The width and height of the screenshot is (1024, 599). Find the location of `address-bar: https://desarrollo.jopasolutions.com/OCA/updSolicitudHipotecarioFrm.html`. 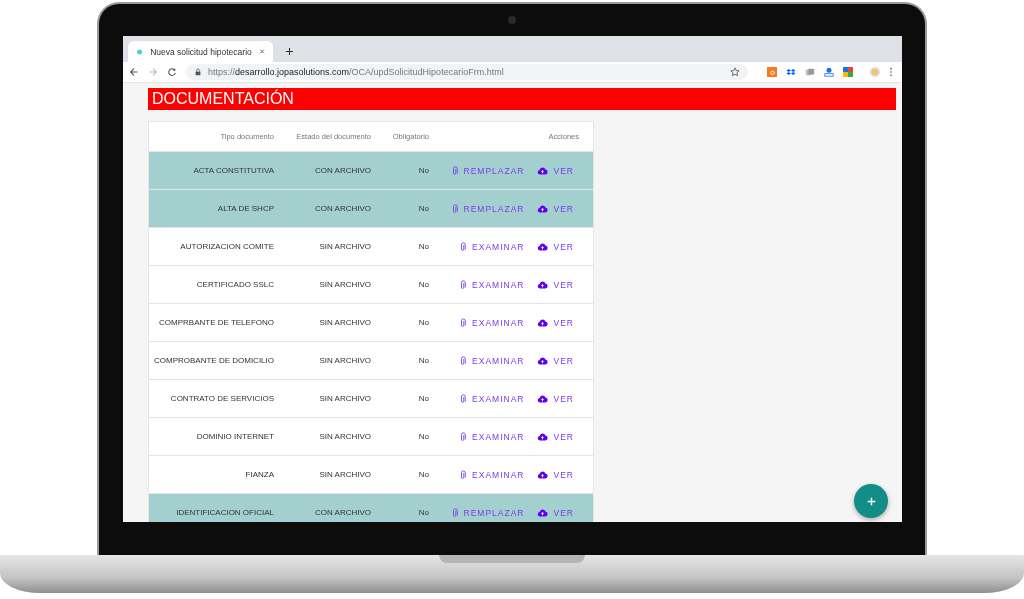

address-bar: https://desarrollo.jopasolutions.com/OCA/updSolicitudHipotecarioFrm.html is located at coordinates (467, 72).